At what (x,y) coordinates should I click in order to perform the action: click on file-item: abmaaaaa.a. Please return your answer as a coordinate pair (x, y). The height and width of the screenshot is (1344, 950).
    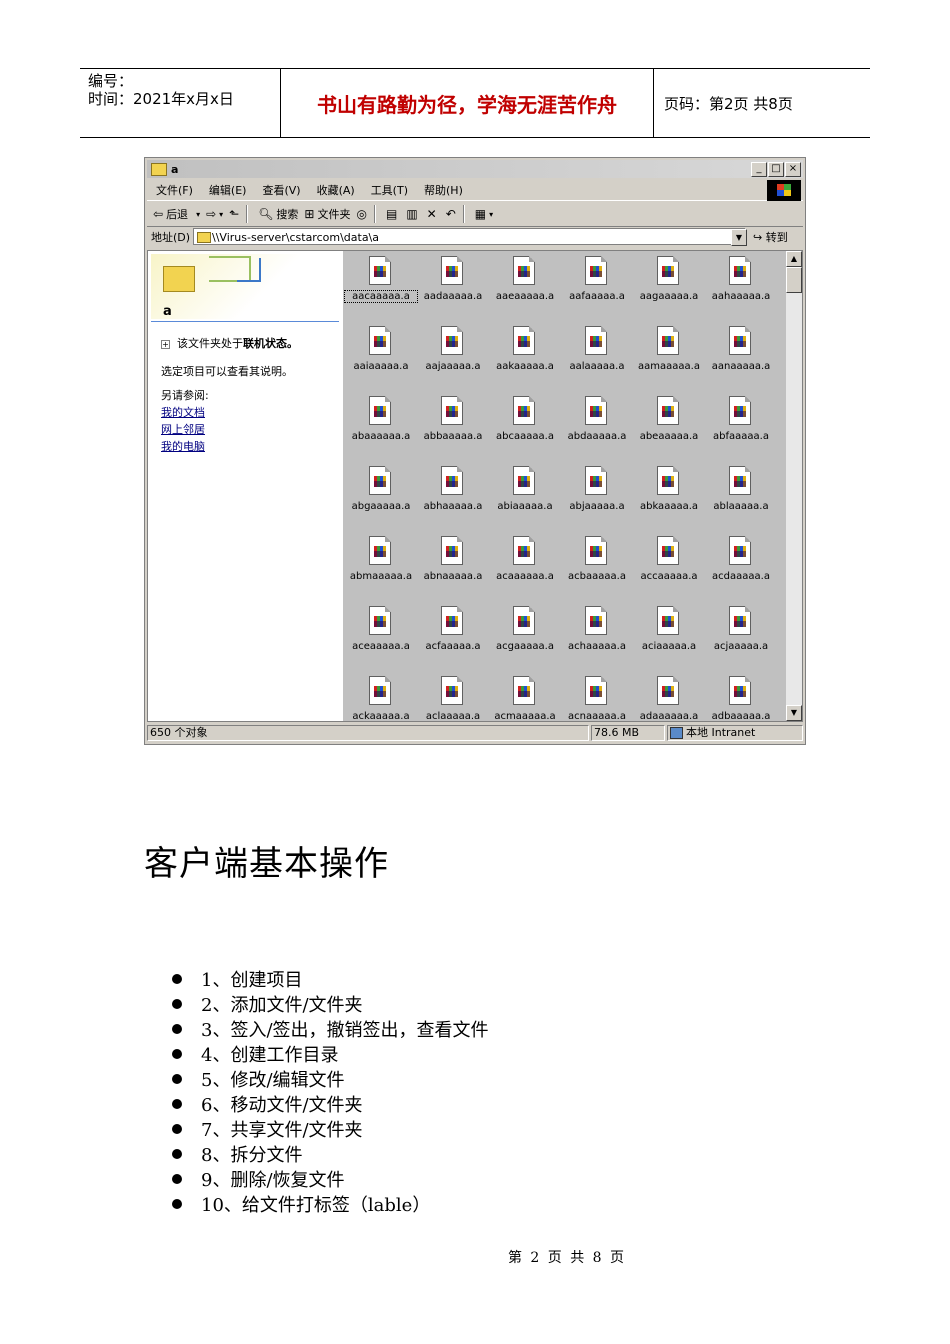
    Looking at the image, I should click on (381, 566).